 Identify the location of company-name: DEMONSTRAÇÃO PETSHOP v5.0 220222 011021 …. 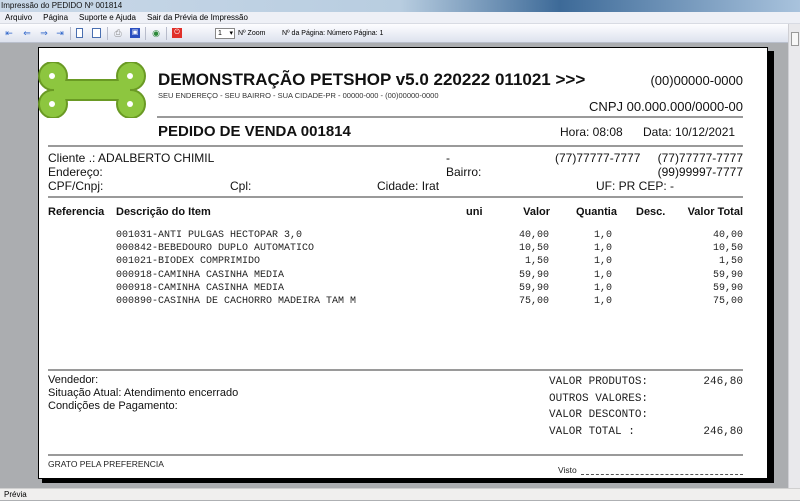
(372, 79).